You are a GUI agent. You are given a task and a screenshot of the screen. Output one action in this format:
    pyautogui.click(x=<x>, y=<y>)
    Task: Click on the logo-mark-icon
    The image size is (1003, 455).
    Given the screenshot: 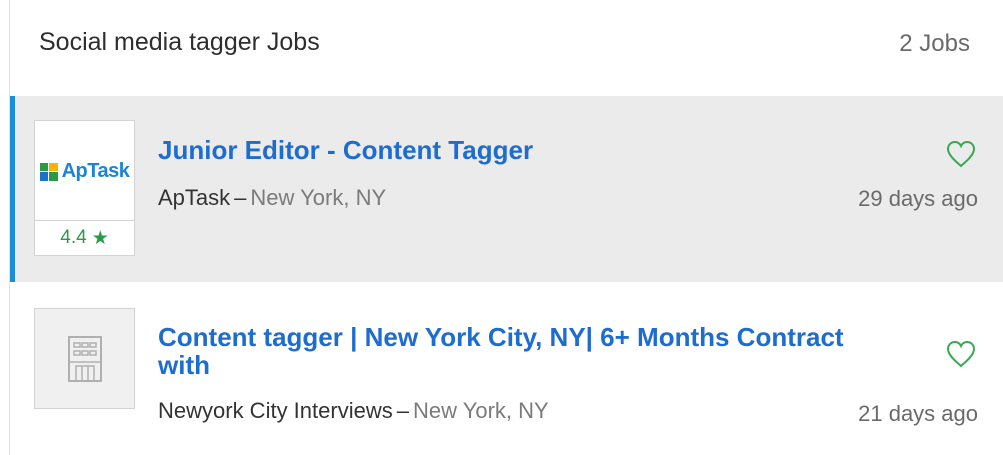 What is the action you would take?
    pyautogui.click(x=48, y=171)
    